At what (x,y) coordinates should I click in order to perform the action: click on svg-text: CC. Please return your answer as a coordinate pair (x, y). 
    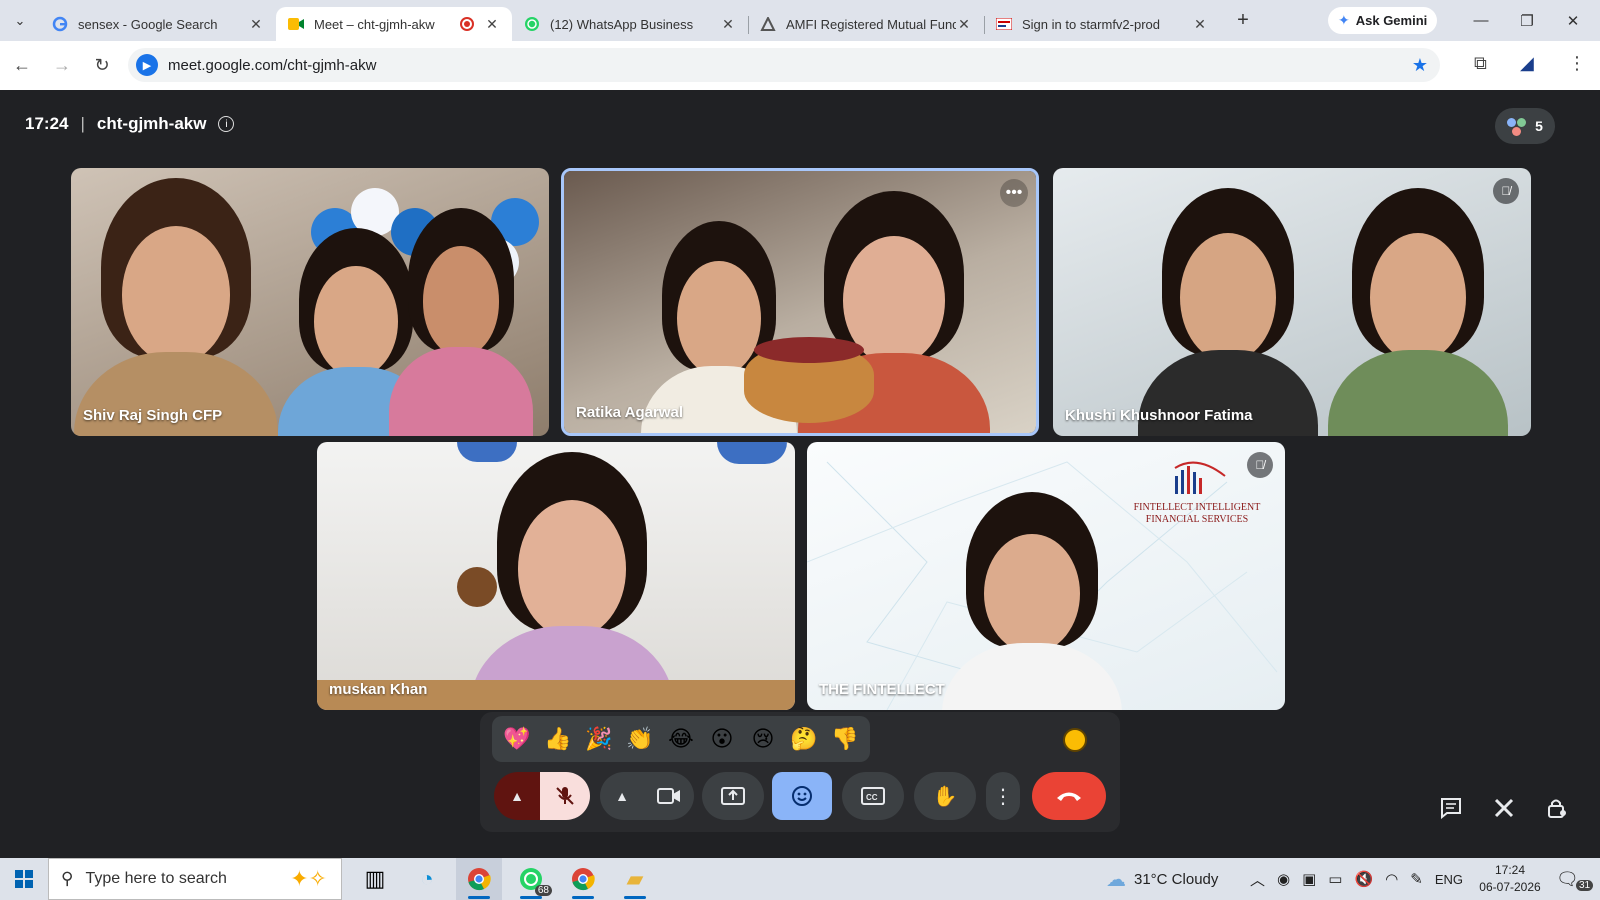
    Looking at the image, I should click on (872, 797).